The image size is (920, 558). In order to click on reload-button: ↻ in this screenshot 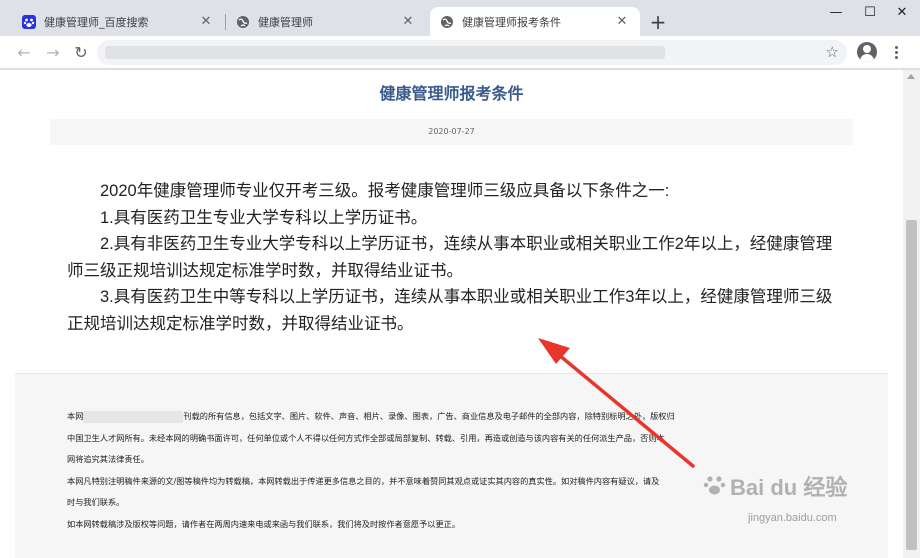, I will do `click(81, 52)`.